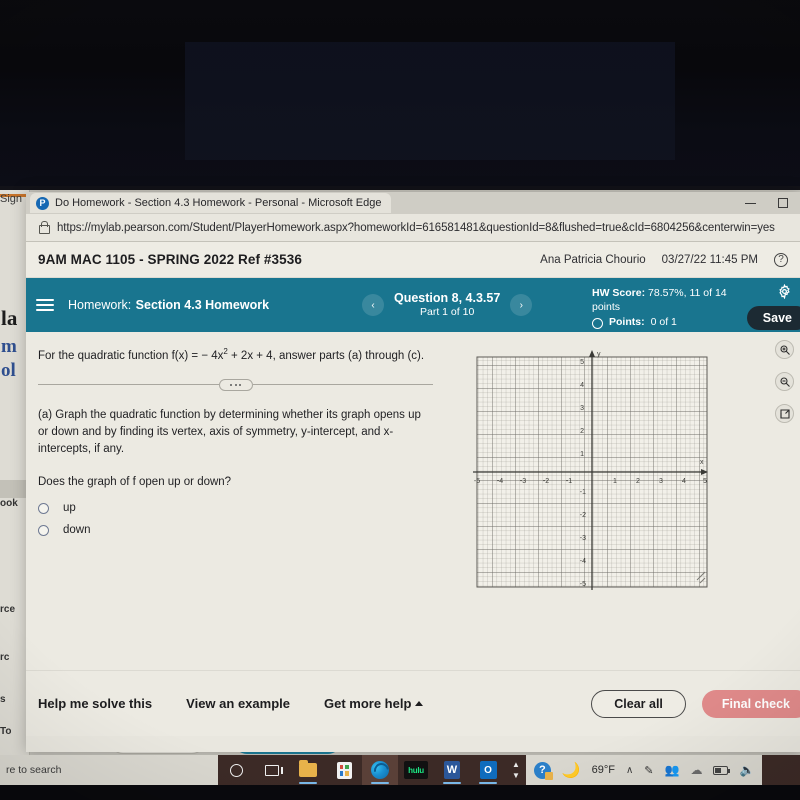  What do you see at coordinates (235, 508) in the screenshot?
I see `answer-option-up: up` at bounding box center [235, 508].